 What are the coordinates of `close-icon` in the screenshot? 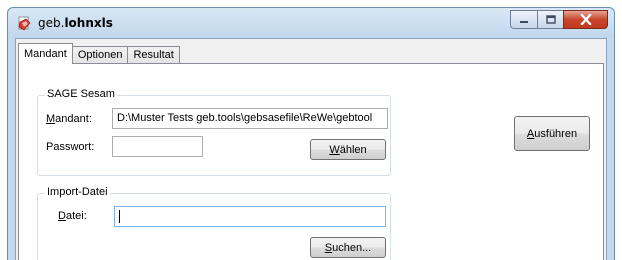 It's located at (585, 19).